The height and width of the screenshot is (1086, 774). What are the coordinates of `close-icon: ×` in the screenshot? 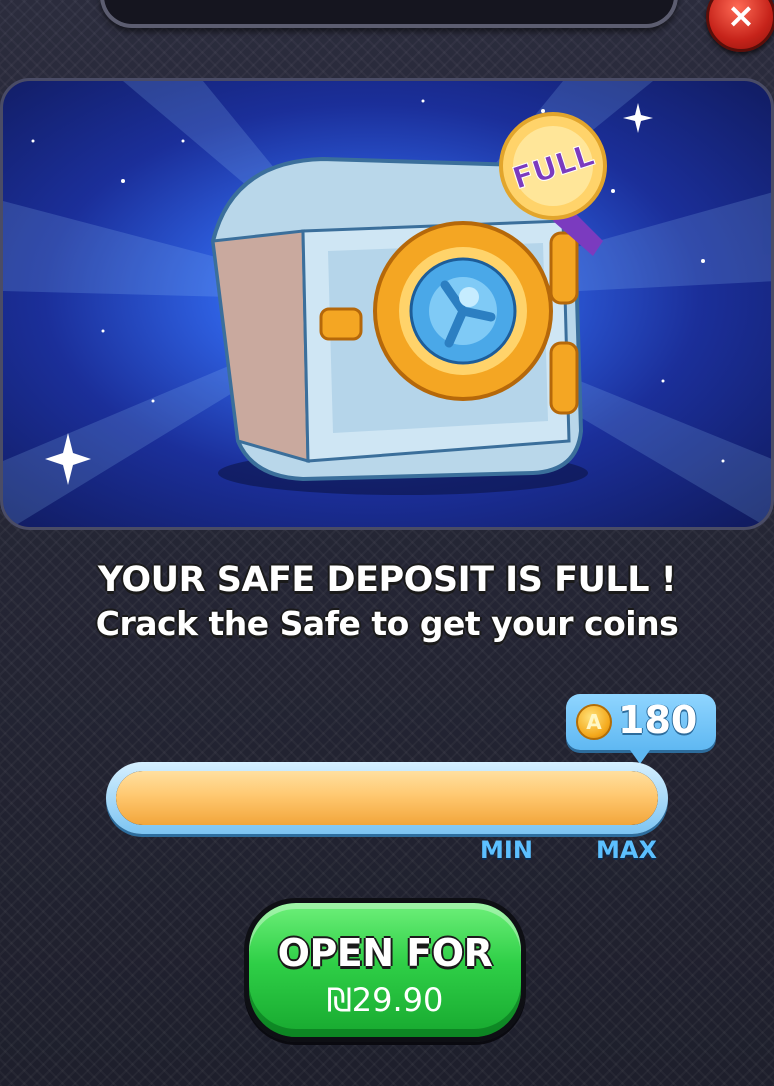 It's located at (741, 18).